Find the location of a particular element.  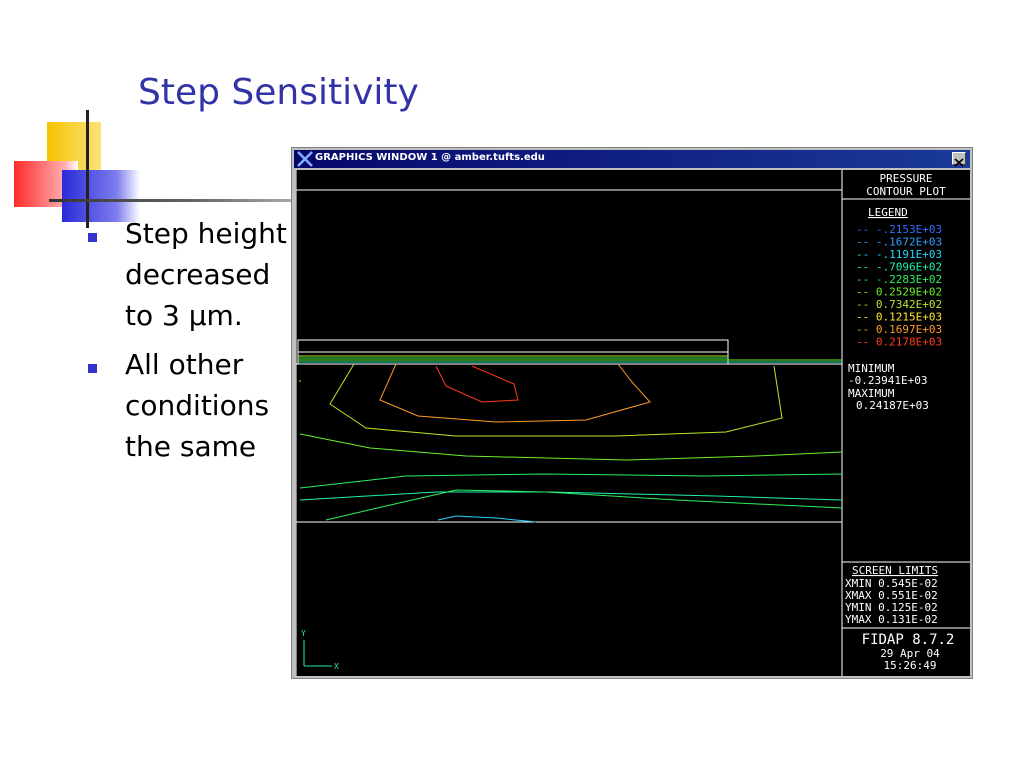

legend-title: LEGEND is located at coordinates (888, 212).